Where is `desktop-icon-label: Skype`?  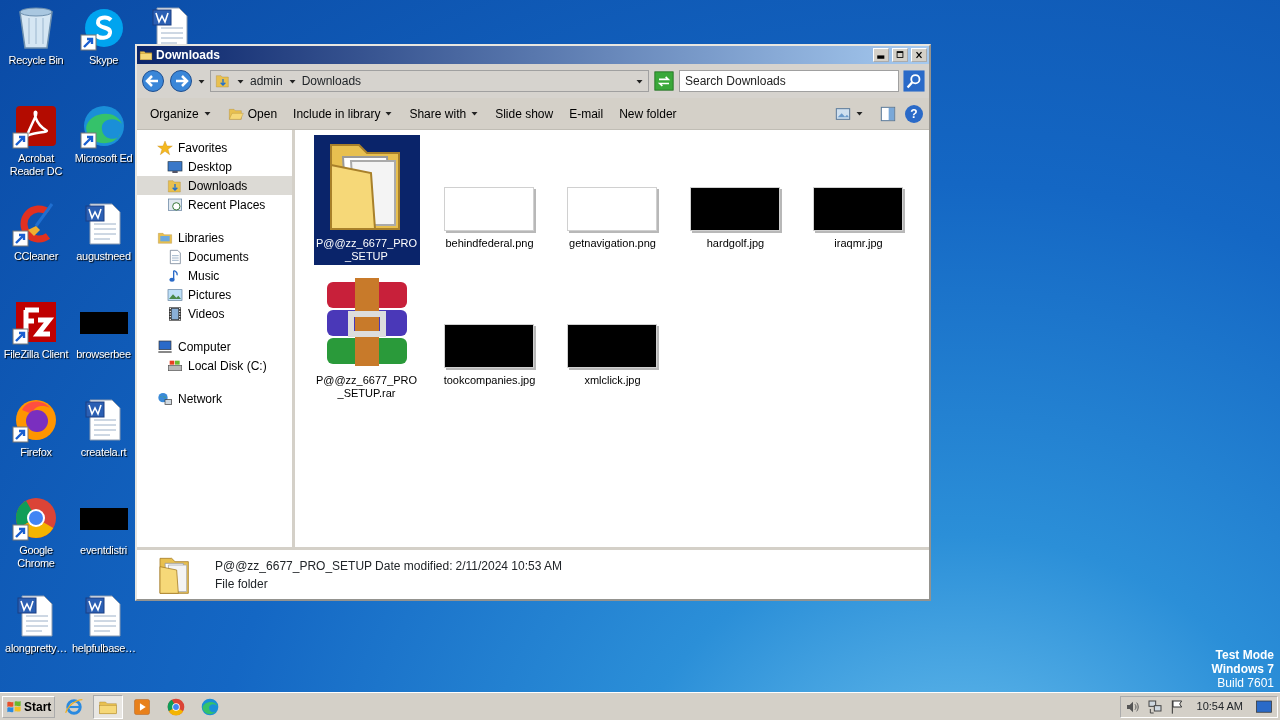 desktop-icon-label: Skype is located at coordinates (103, 60).